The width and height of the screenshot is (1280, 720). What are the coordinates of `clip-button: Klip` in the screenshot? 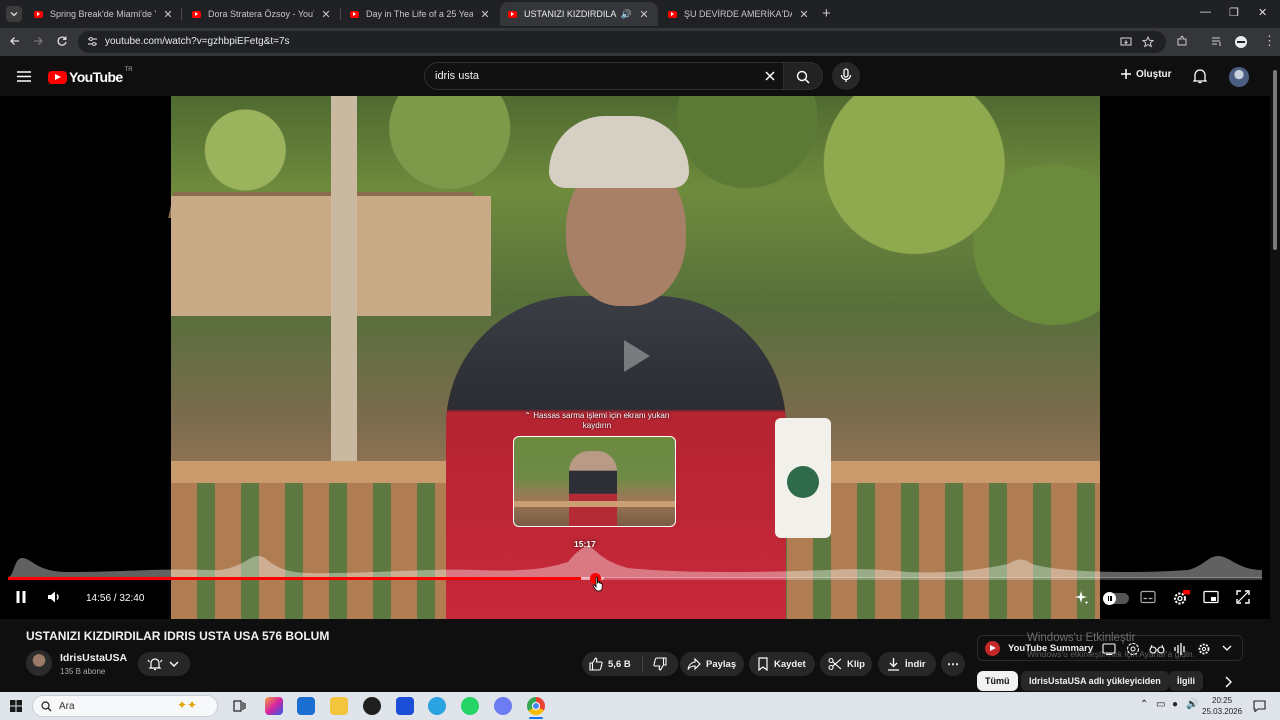 It's located at (846, 664).